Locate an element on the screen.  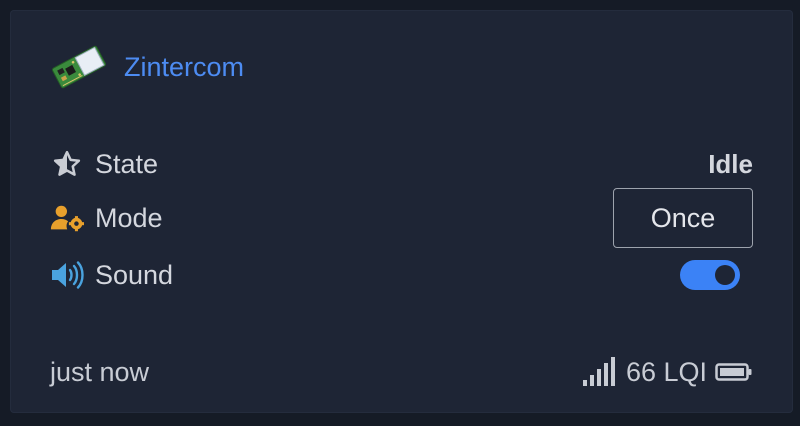
device-header: Zintercom is located at coordinates (147, 67).